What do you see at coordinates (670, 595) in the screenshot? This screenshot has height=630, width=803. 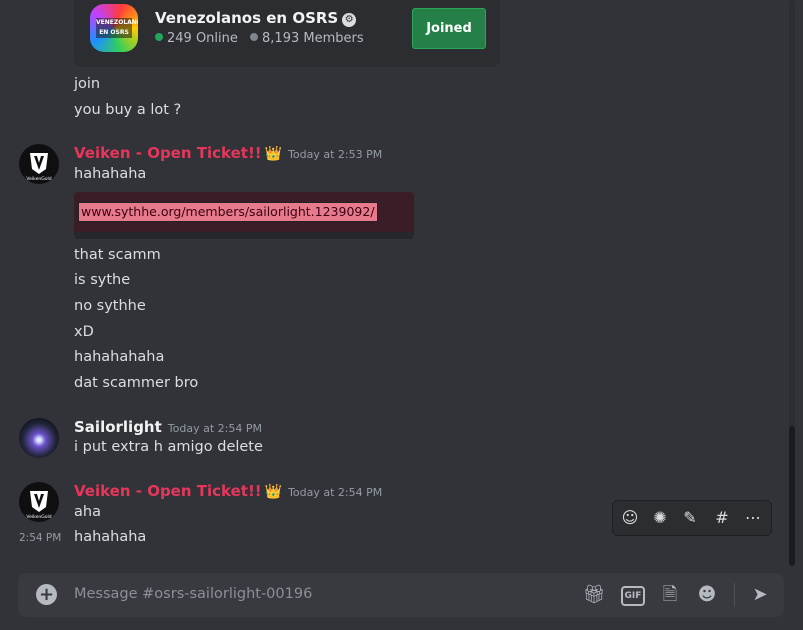 I see `sticker-icon: 🗎︎` at bounding box center [670, 595].